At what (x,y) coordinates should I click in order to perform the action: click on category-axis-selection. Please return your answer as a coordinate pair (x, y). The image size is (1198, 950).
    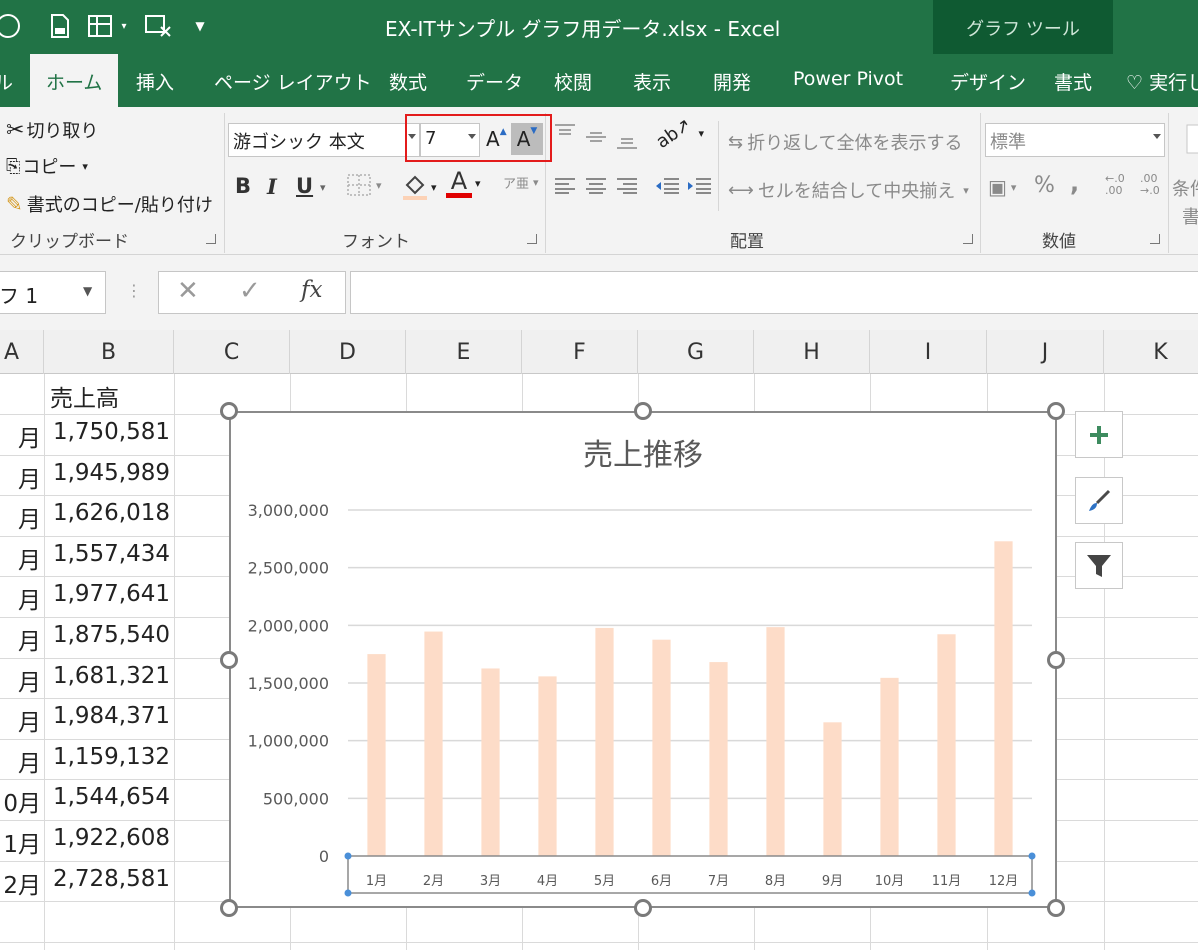
    Looking at the image, I should click on (690, 874).